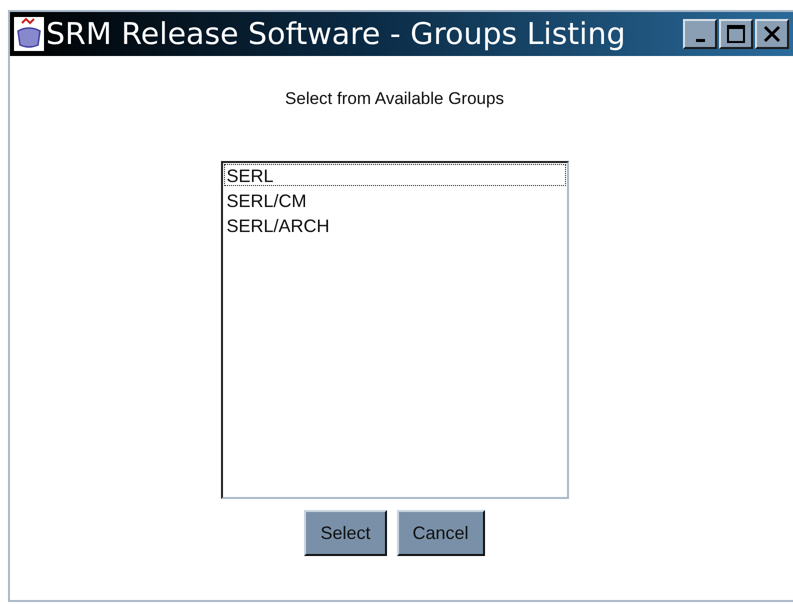 The width and height of the screenshot is (793, 604). Describe the element at coordinates (394, 99) in the screenshot. I see `prompt-label: Select from Available Groups` at that location.